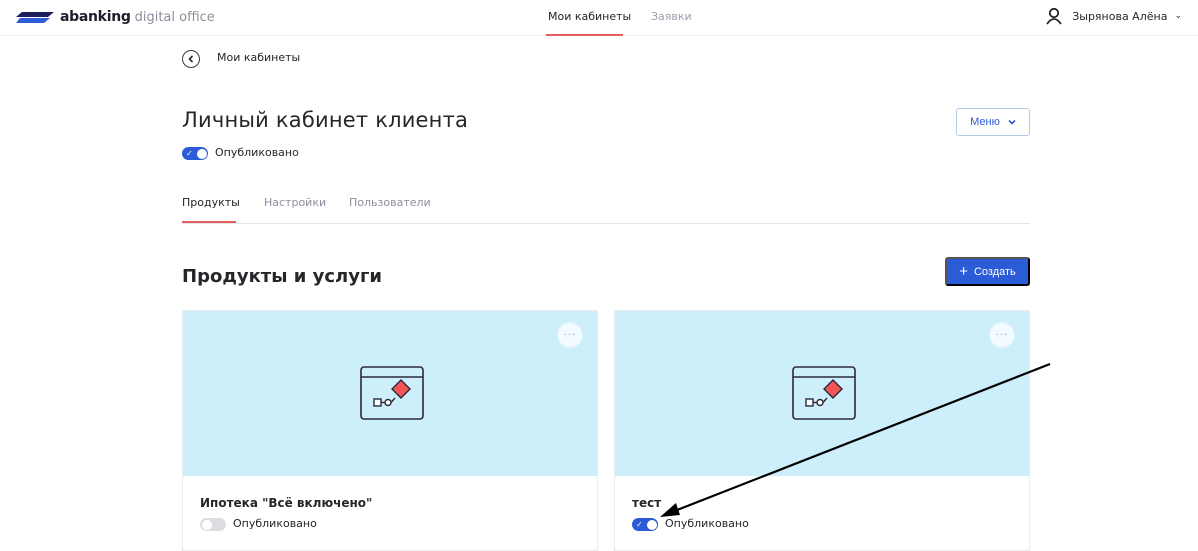 Image resolution: width=1198 pixels, height=551 pixels. Describe the element at coordinates (584, 35) in the screenshot. I see `nav-active-indicator` at that location.